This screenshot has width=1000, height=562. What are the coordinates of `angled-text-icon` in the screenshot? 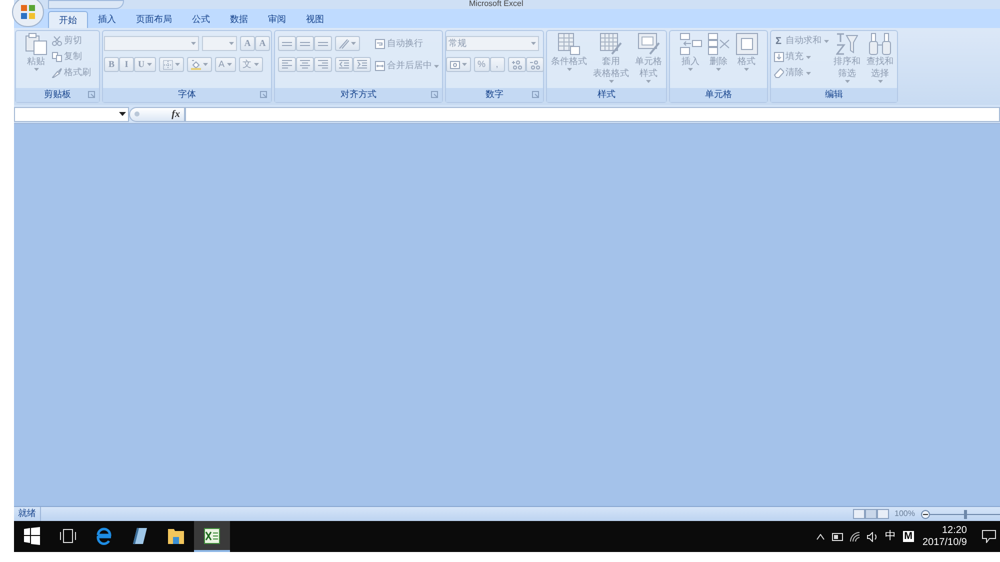 It's located at (344, 43).